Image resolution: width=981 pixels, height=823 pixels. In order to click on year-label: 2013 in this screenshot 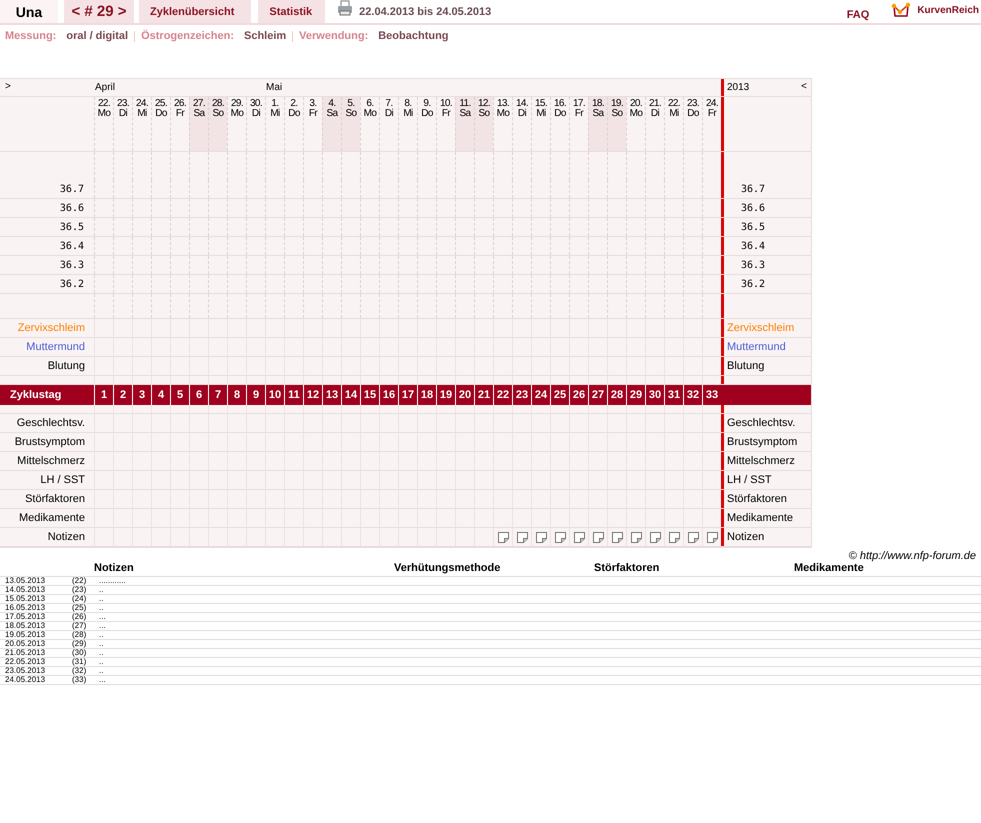, I will do `click(738, 87)`.